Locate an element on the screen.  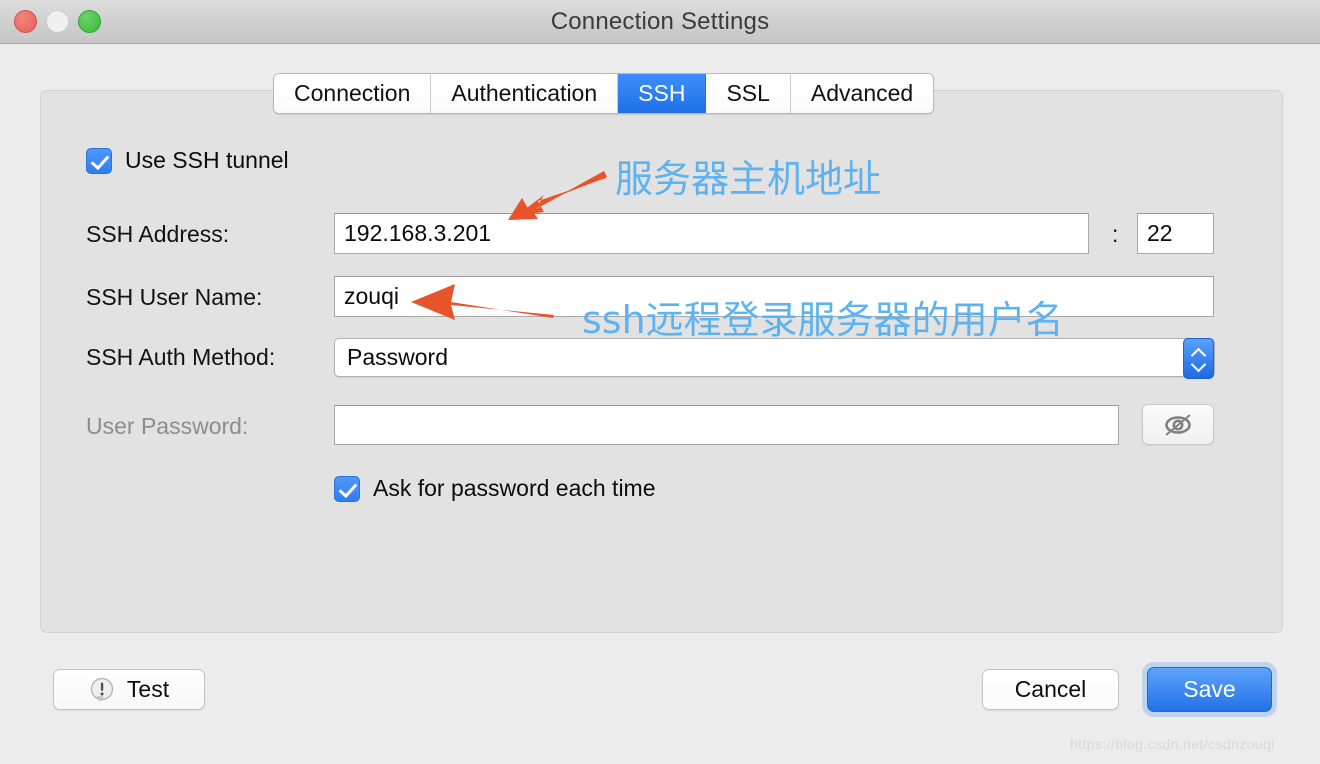
chevron-up-icon is located at coordinates (1198, 353).